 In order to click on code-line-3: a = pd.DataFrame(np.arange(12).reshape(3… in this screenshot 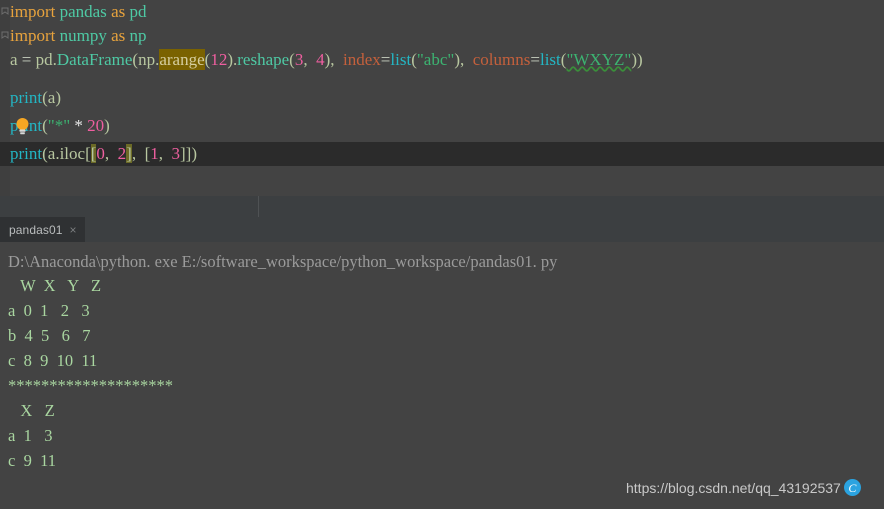, I will do `click(442, 60)`.